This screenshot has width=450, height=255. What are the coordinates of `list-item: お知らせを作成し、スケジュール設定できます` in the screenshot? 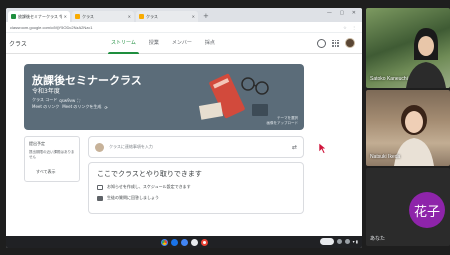 It's located at (196, 187).